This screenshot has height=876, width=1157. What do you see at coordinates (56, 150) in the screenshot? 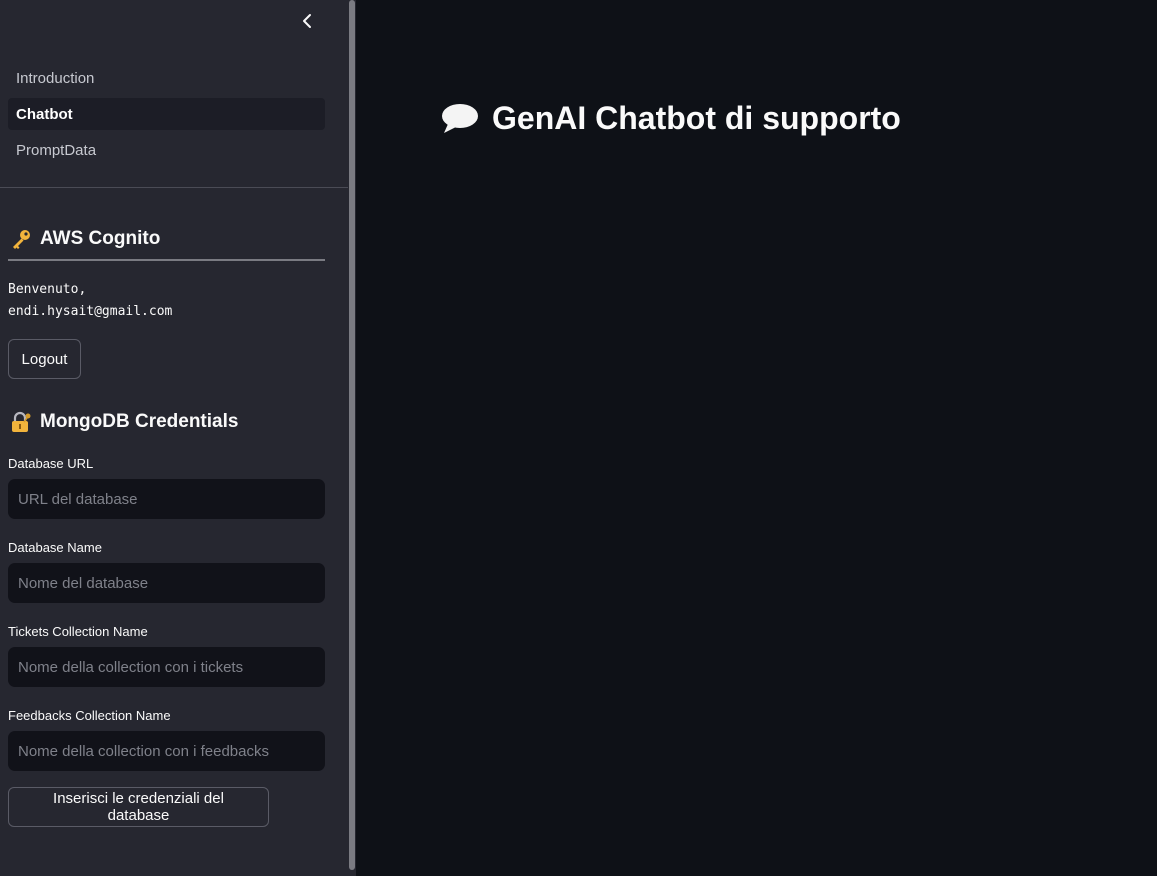
I see `nav-item-label: PromptData` at bounding box center [56, 150].